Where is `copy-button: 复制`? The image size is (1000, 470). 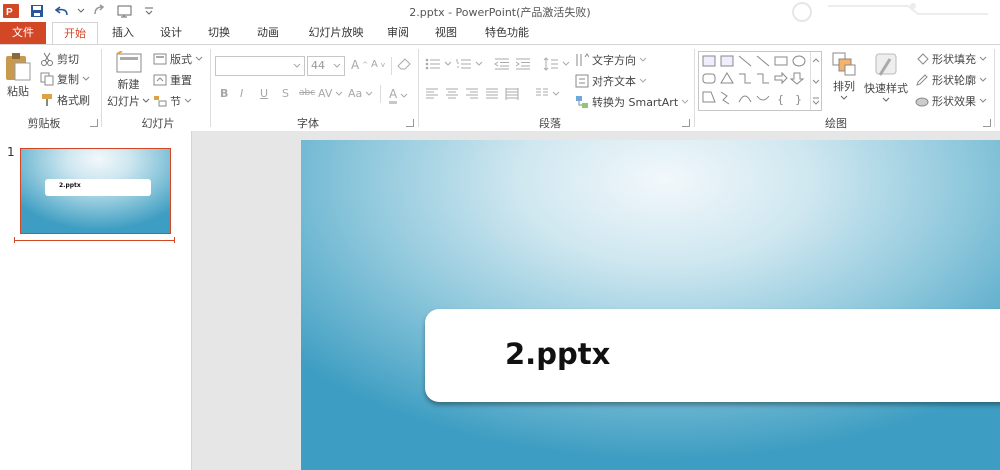 copy-button: 复制 is located at coordinates (65, 79).